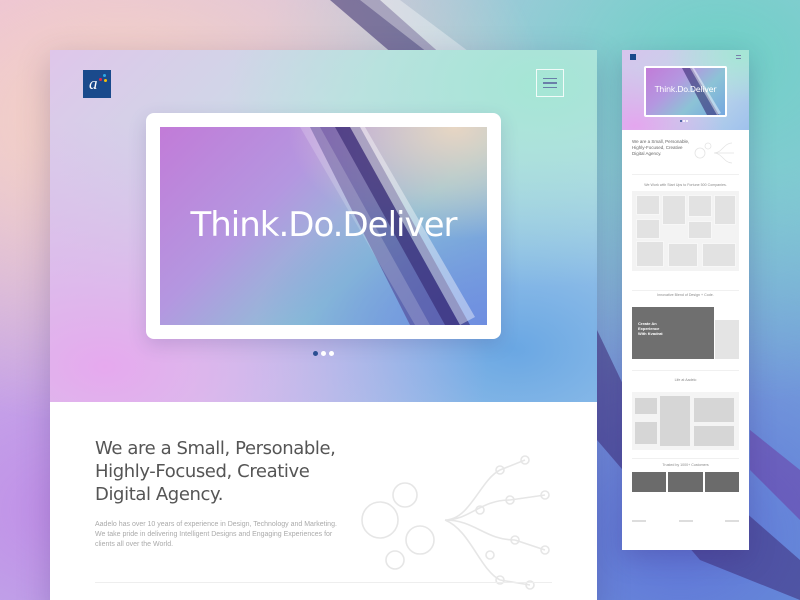  I want to click on hamburger-icon, so click(550, 78).